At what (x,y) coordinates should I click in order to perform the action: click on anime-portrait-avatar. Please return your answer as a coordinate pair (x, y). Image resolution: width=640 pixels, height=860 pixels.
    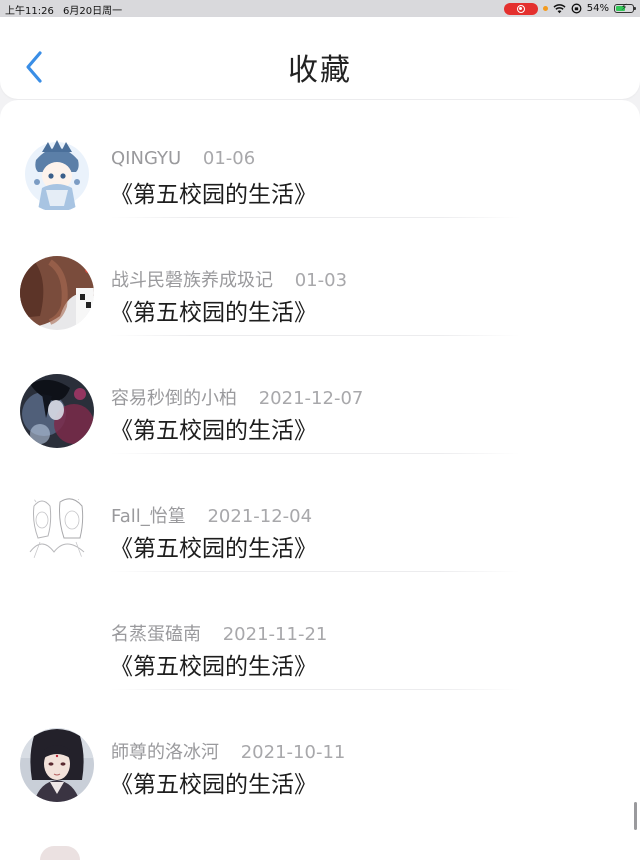
    Looking at the image, I should click on (57, 765).